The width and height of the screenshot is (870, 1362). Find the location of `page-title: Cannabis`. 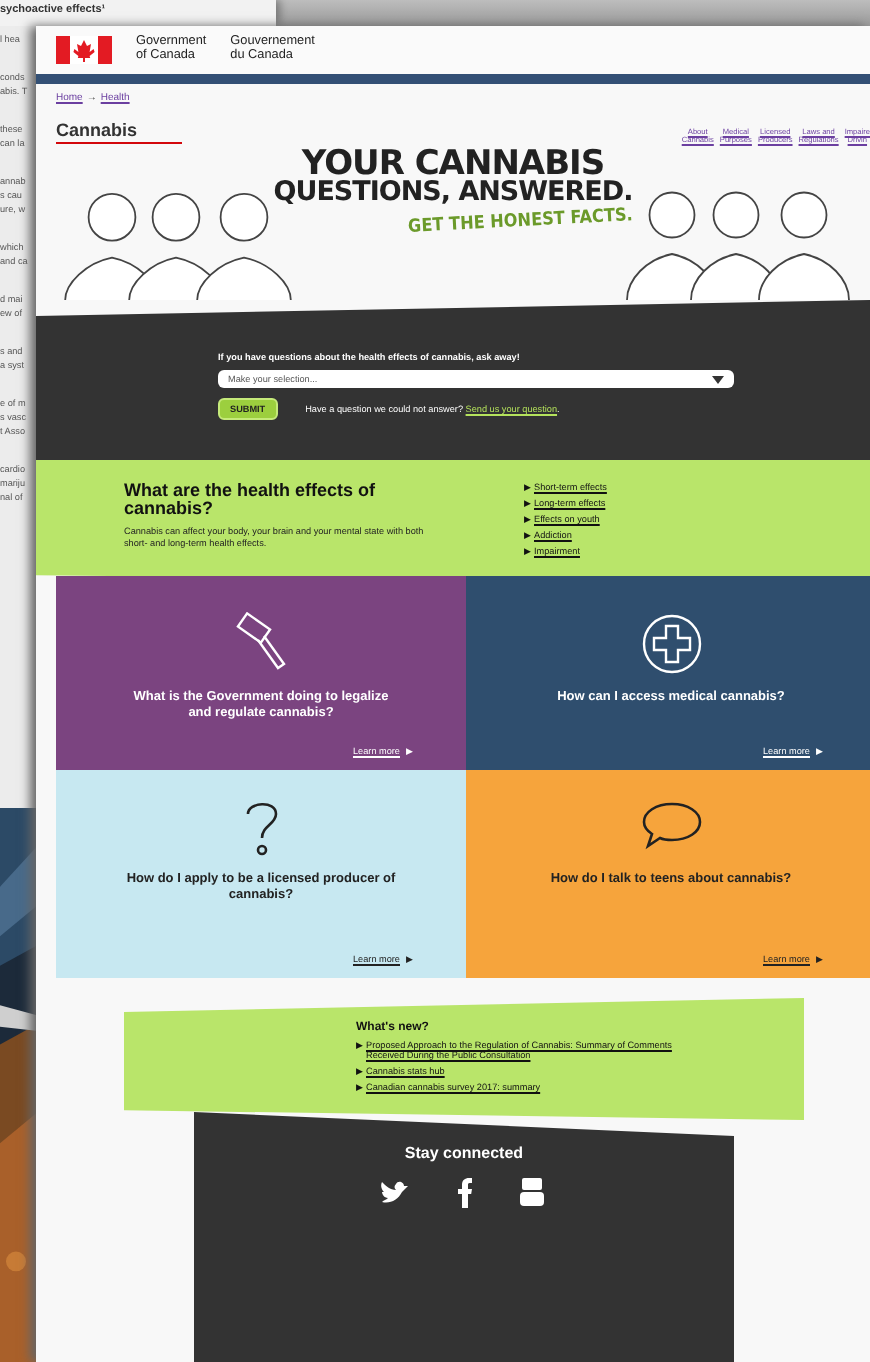

page-title: Cannabis is located at coordinates (119, 132).